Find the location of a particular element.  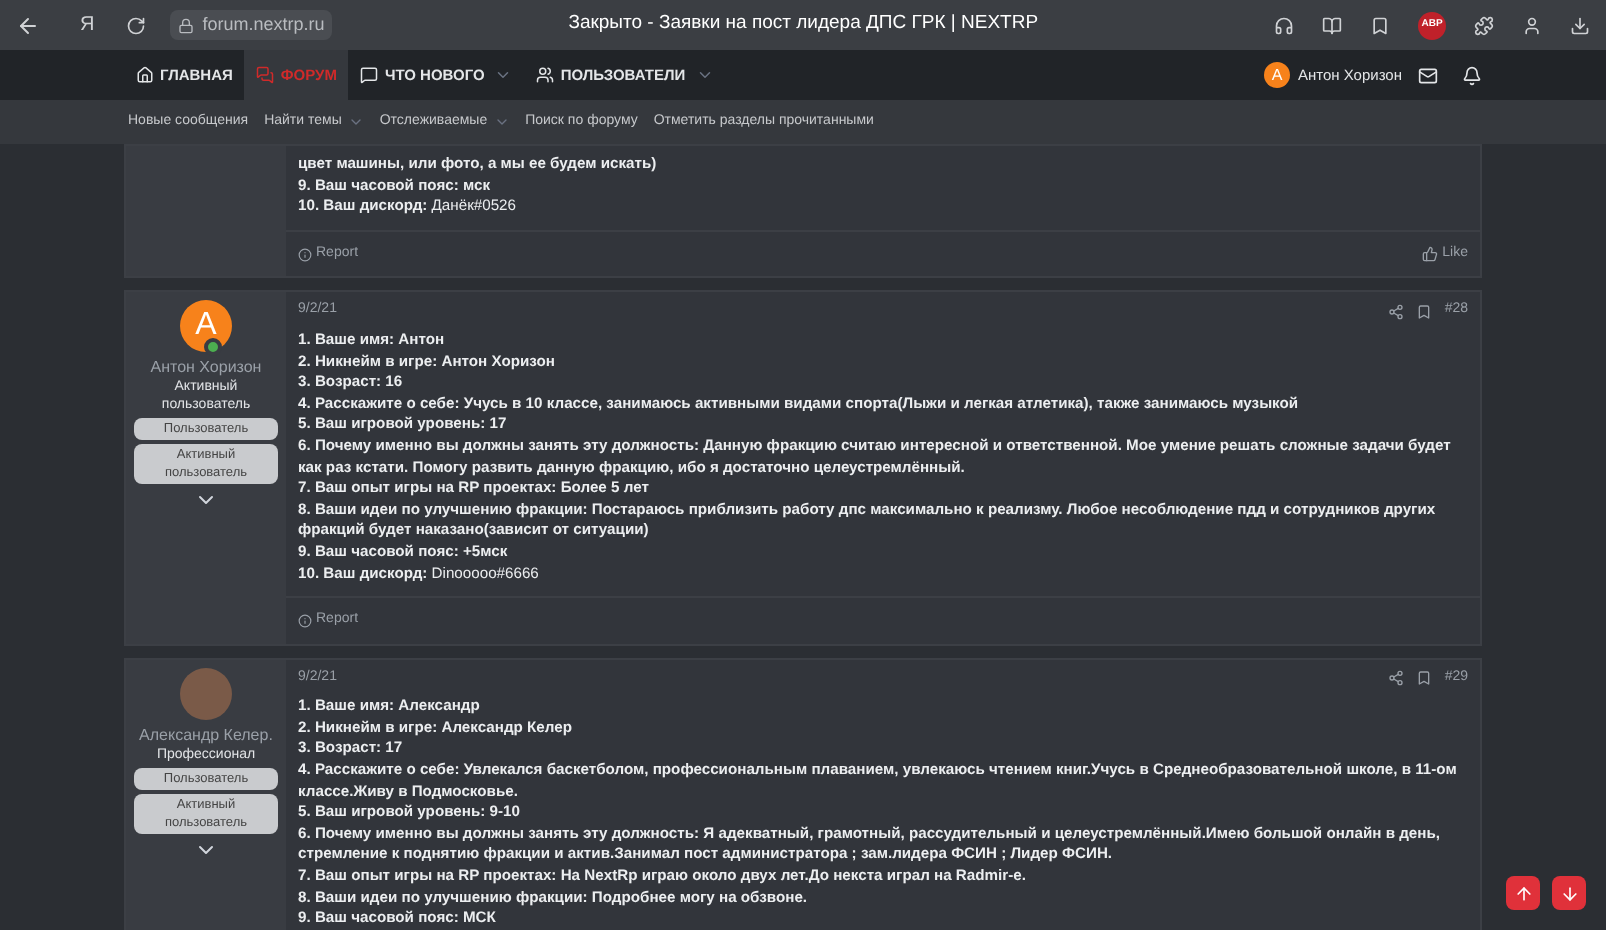

thumbs-up-icon is located at coordinates (1430, 254).